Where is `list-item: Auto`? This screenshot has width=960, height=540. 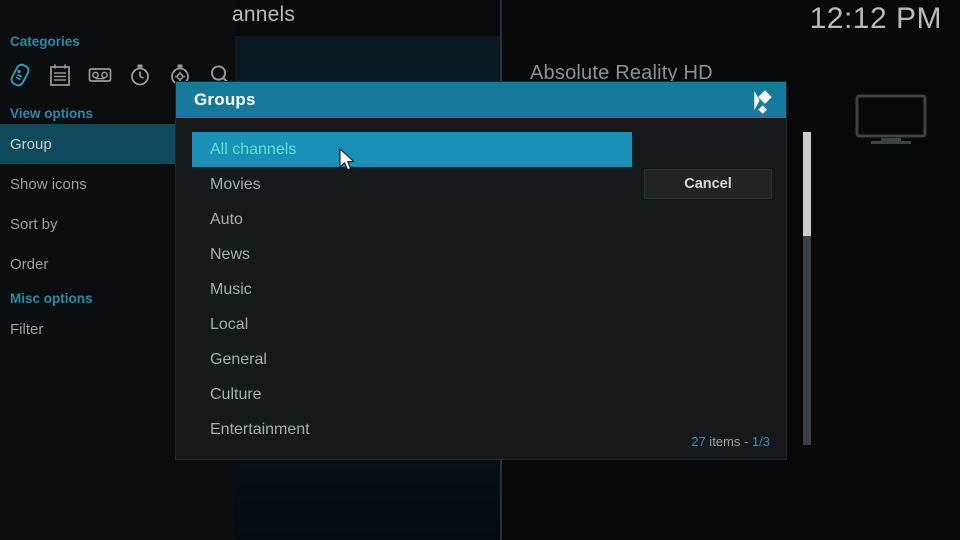
list-item: Auto is located at coordinates (412, 219).